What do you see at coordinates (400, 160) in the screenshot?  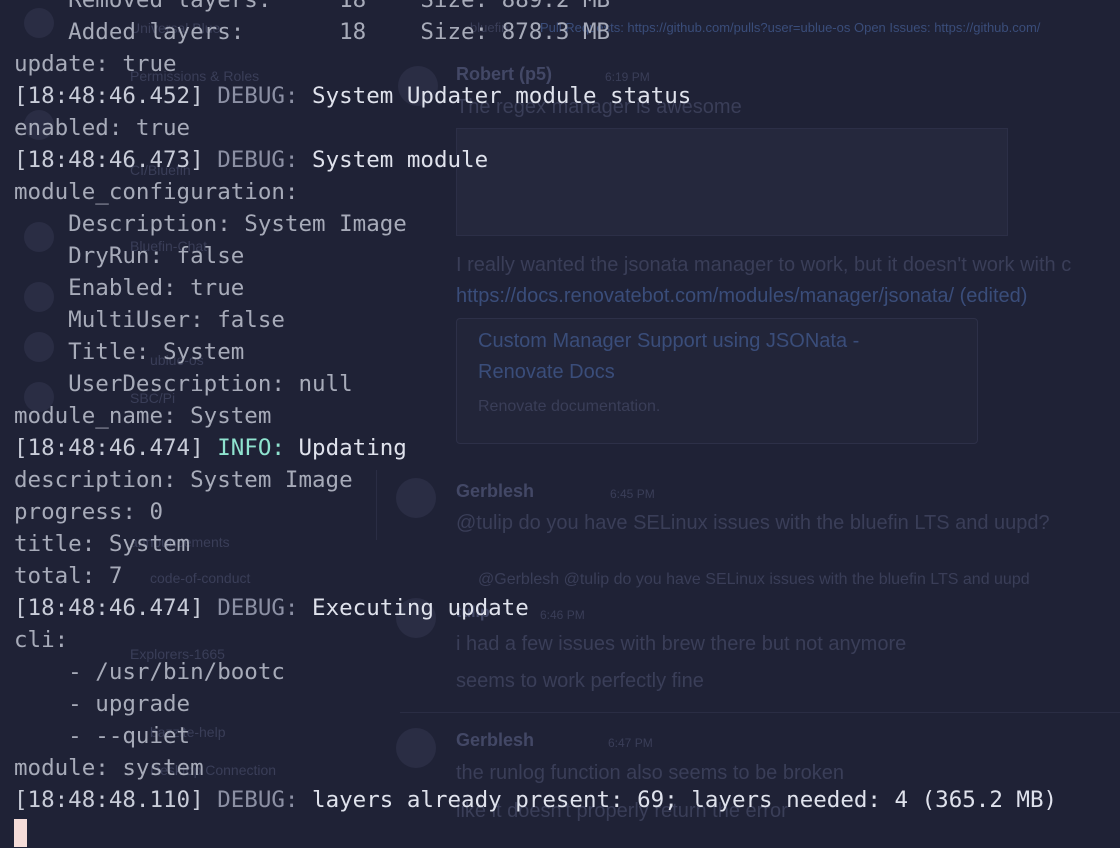 I see `log-message: System module` at bounding box center [400, 160].